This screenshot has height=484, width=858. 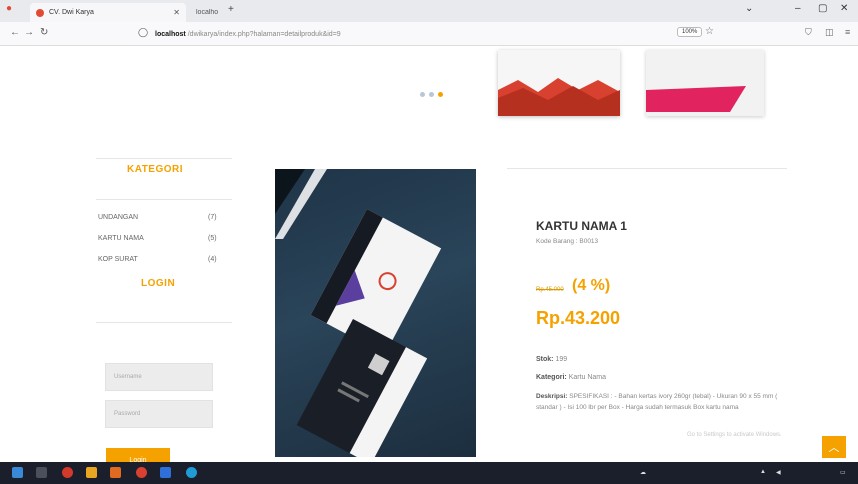 What do you see at coordinates (734, 435) in the screenshot?
I see `activation-watermark: Go to Settings to activate Windows.` at bounding box center [734, 435].